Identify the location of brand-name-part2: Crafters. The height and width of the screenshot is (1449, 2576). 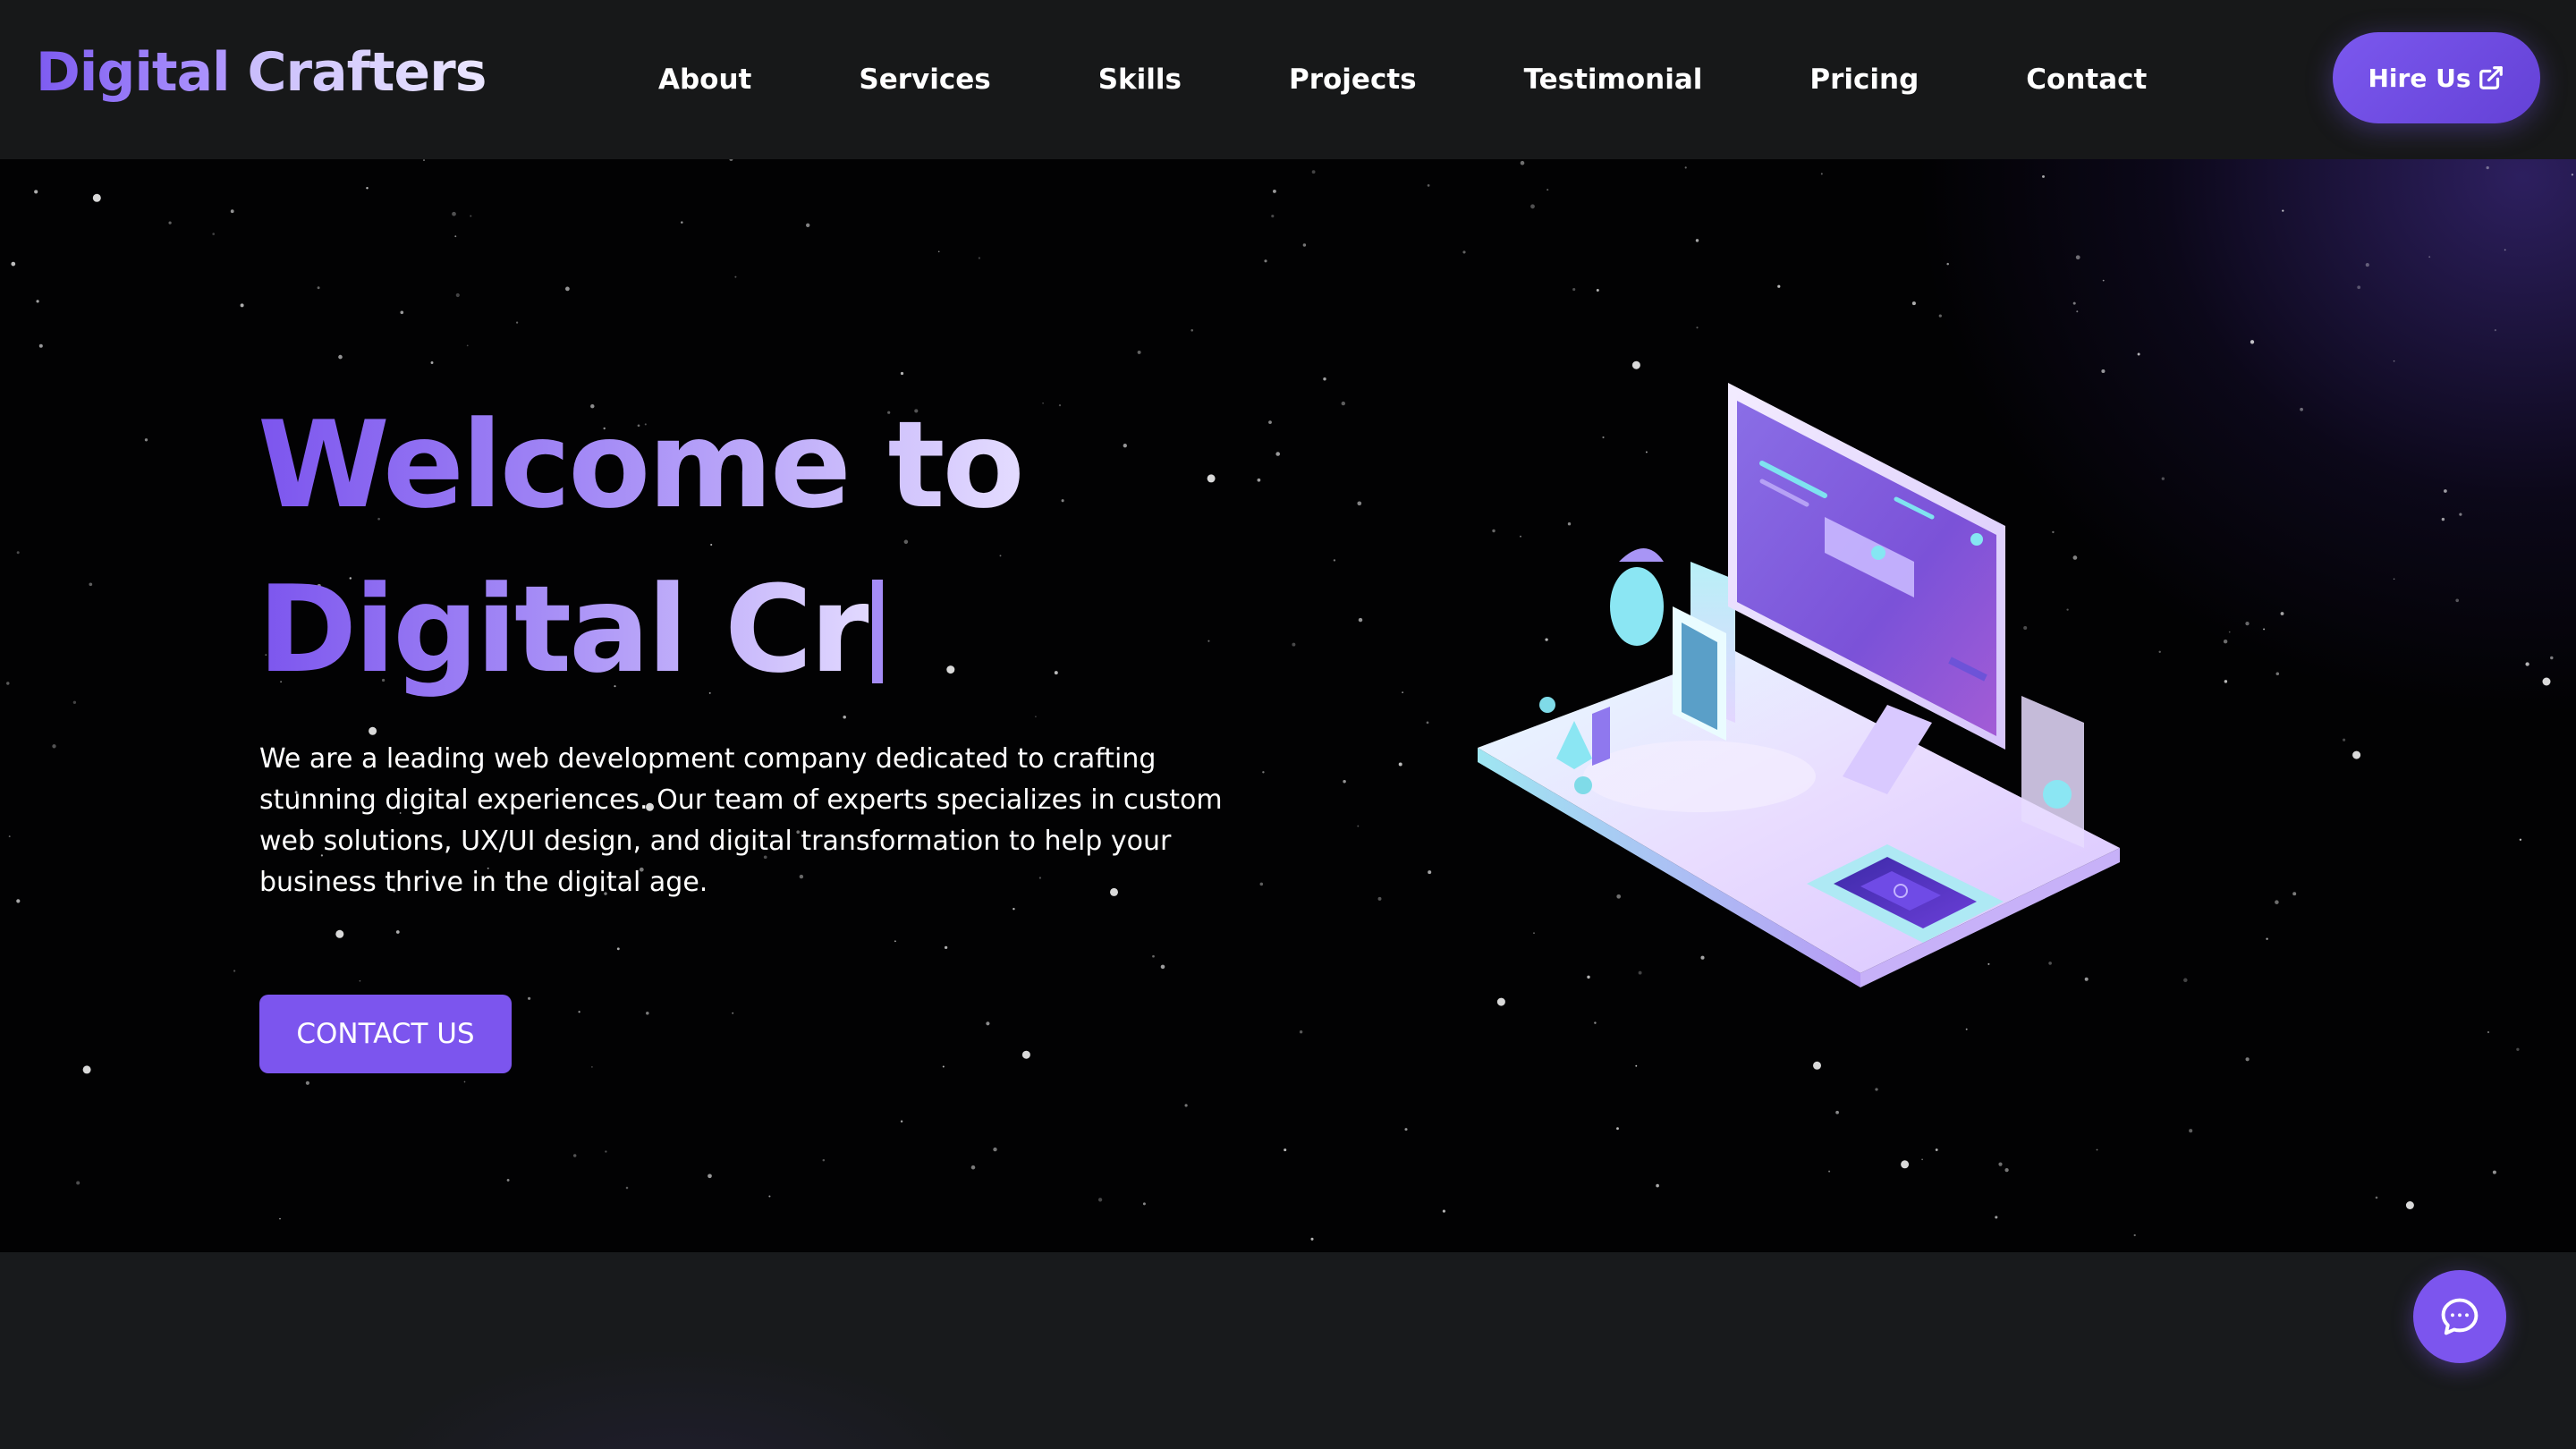
(367, 72).